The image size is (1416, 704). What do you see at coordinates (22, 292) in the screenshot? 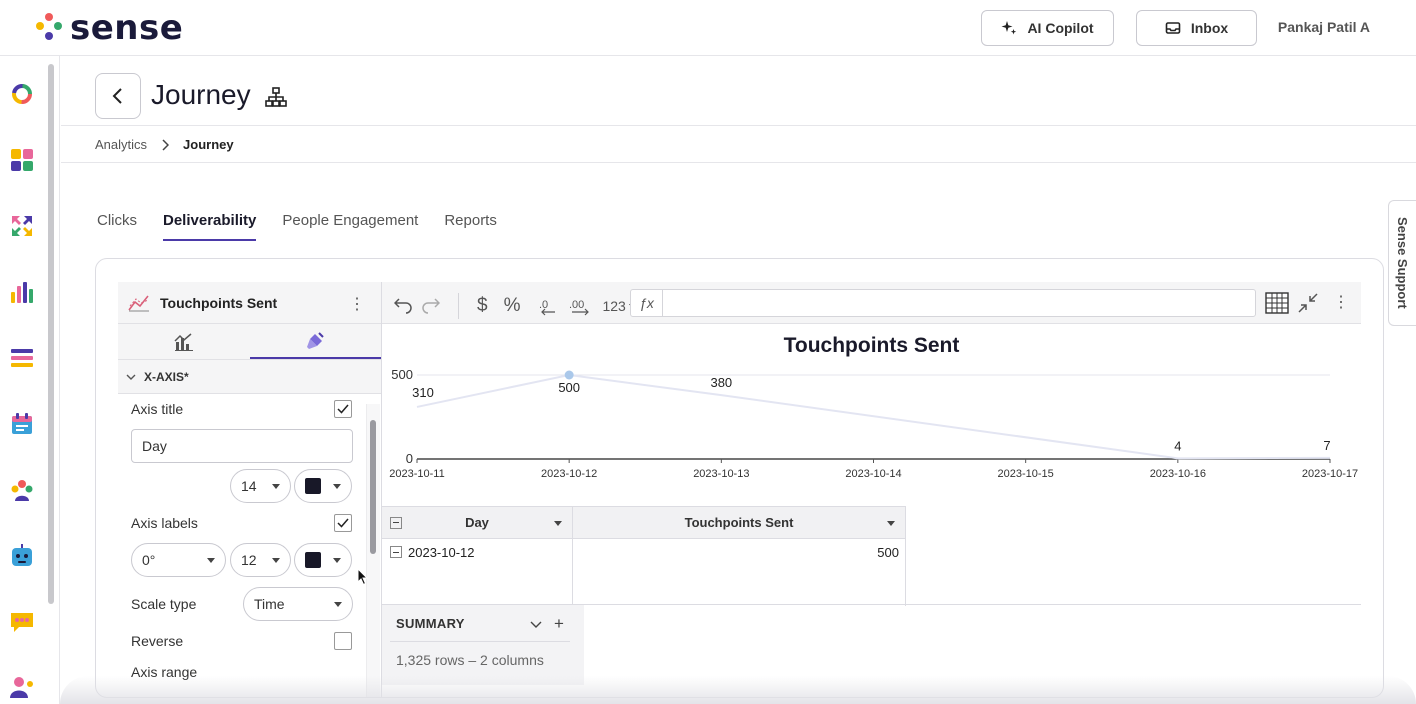
I see `bar-chart-icon` at bounding box center [22, 292].